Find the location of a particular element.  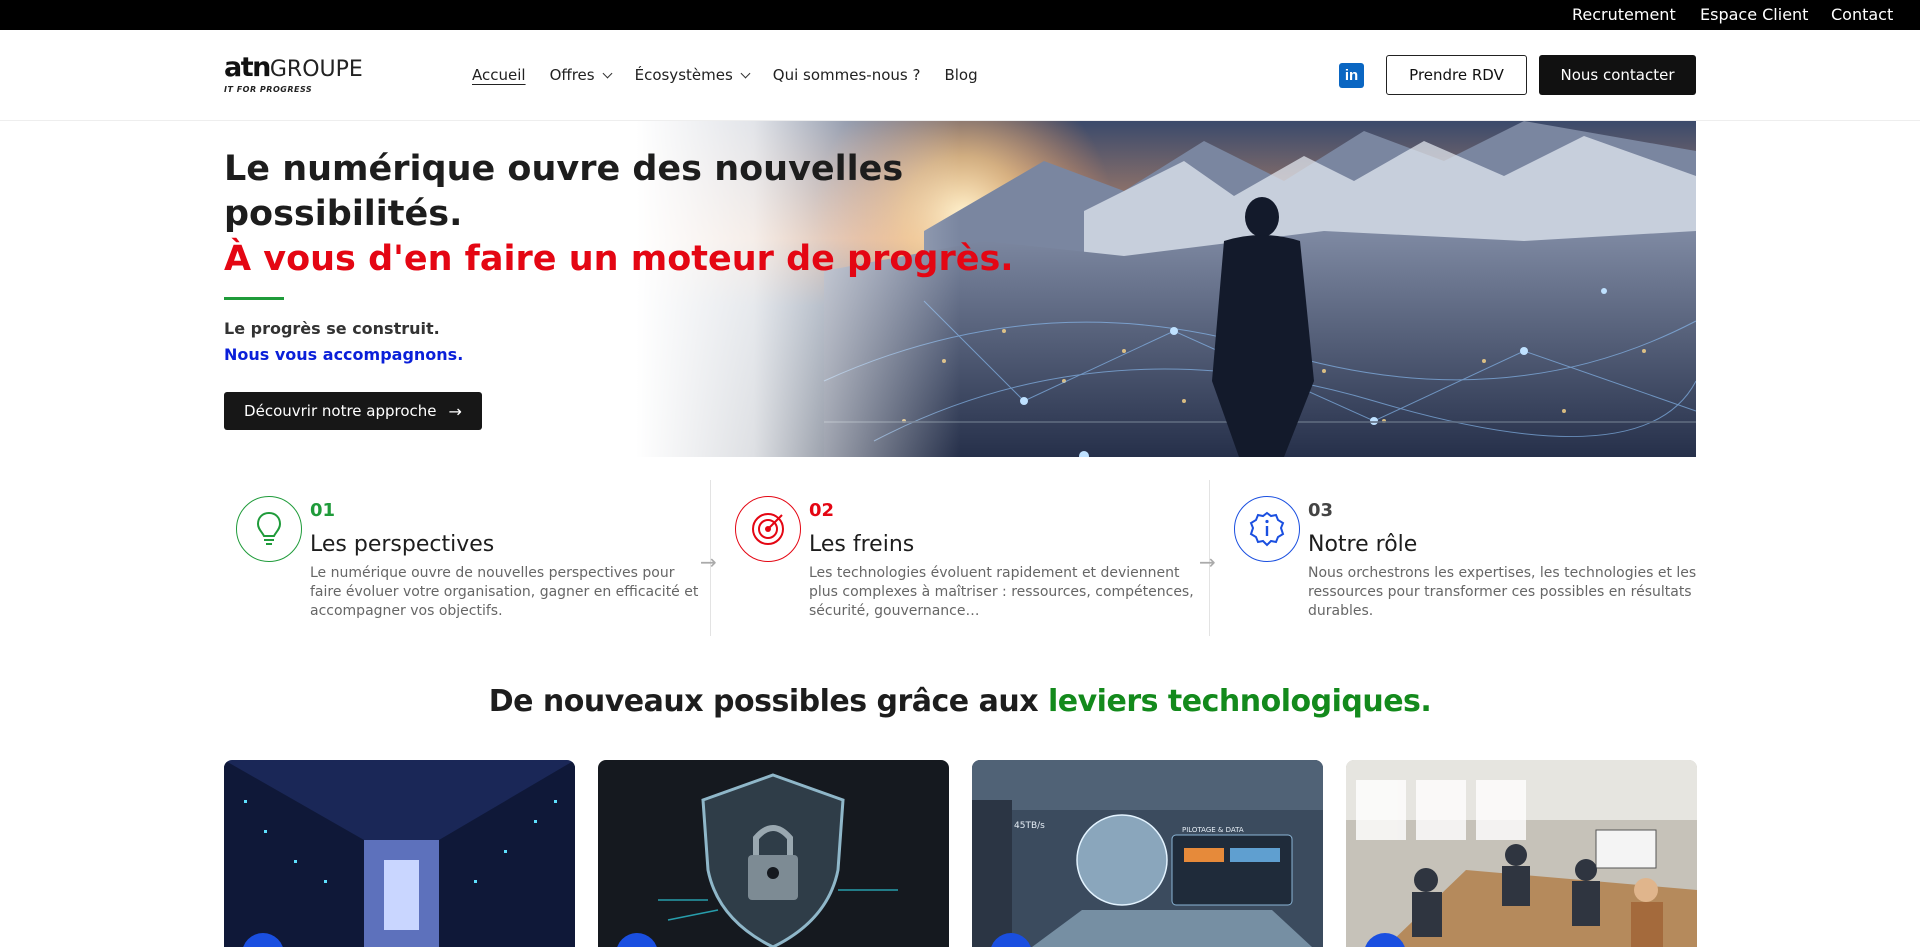

step-title: Notre rôle is located at coordinates (1363, 544).